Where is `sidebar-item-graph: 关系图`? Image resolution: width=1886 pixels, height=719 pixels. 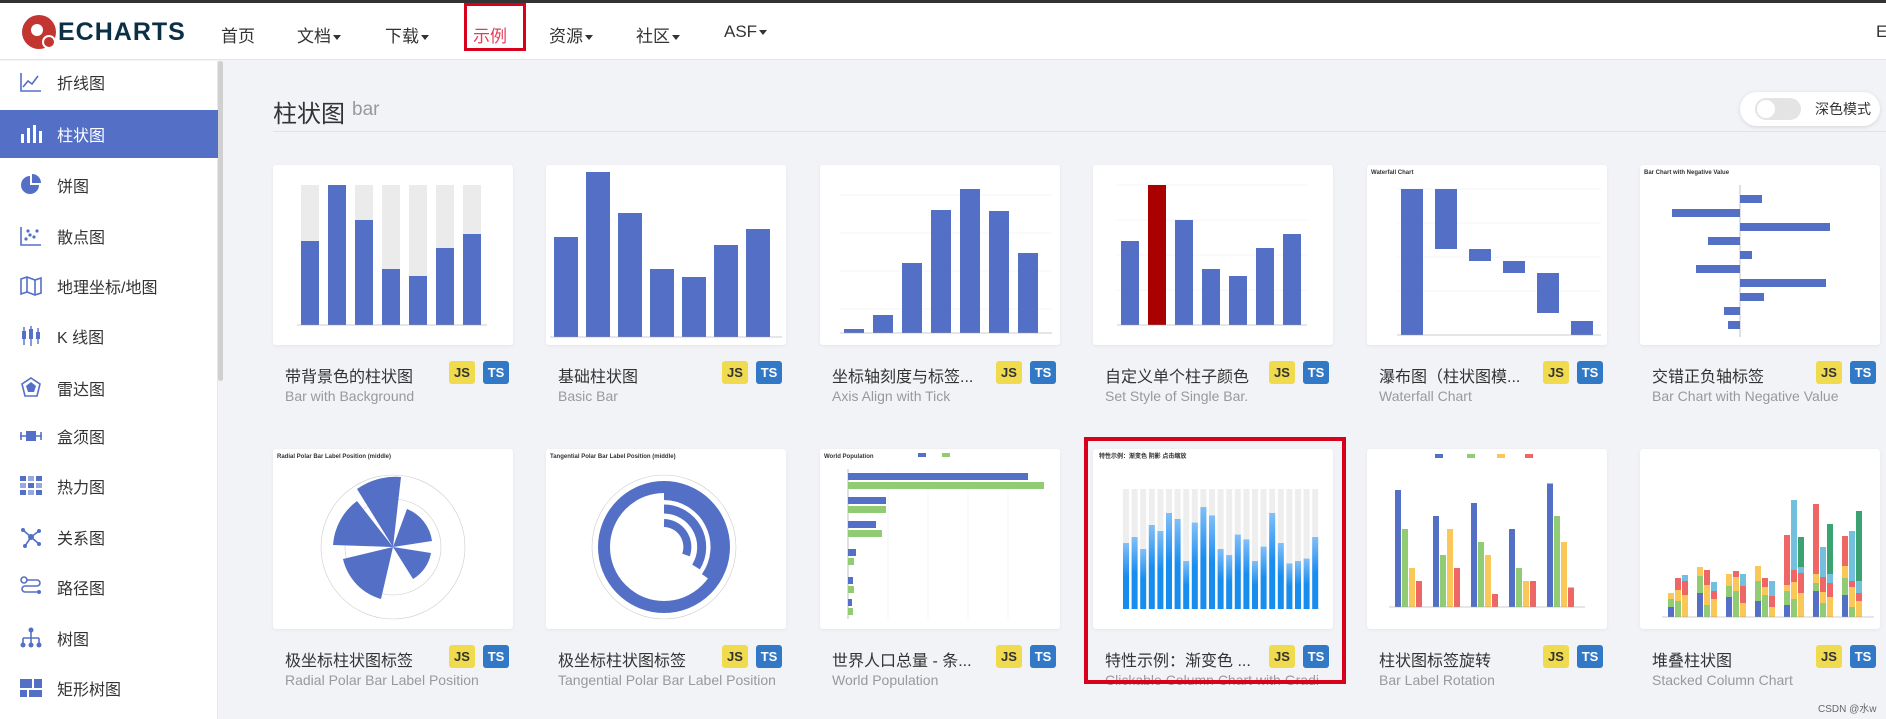
sidebar-item-graph: 关系图 is located at coordinates (109, 537).